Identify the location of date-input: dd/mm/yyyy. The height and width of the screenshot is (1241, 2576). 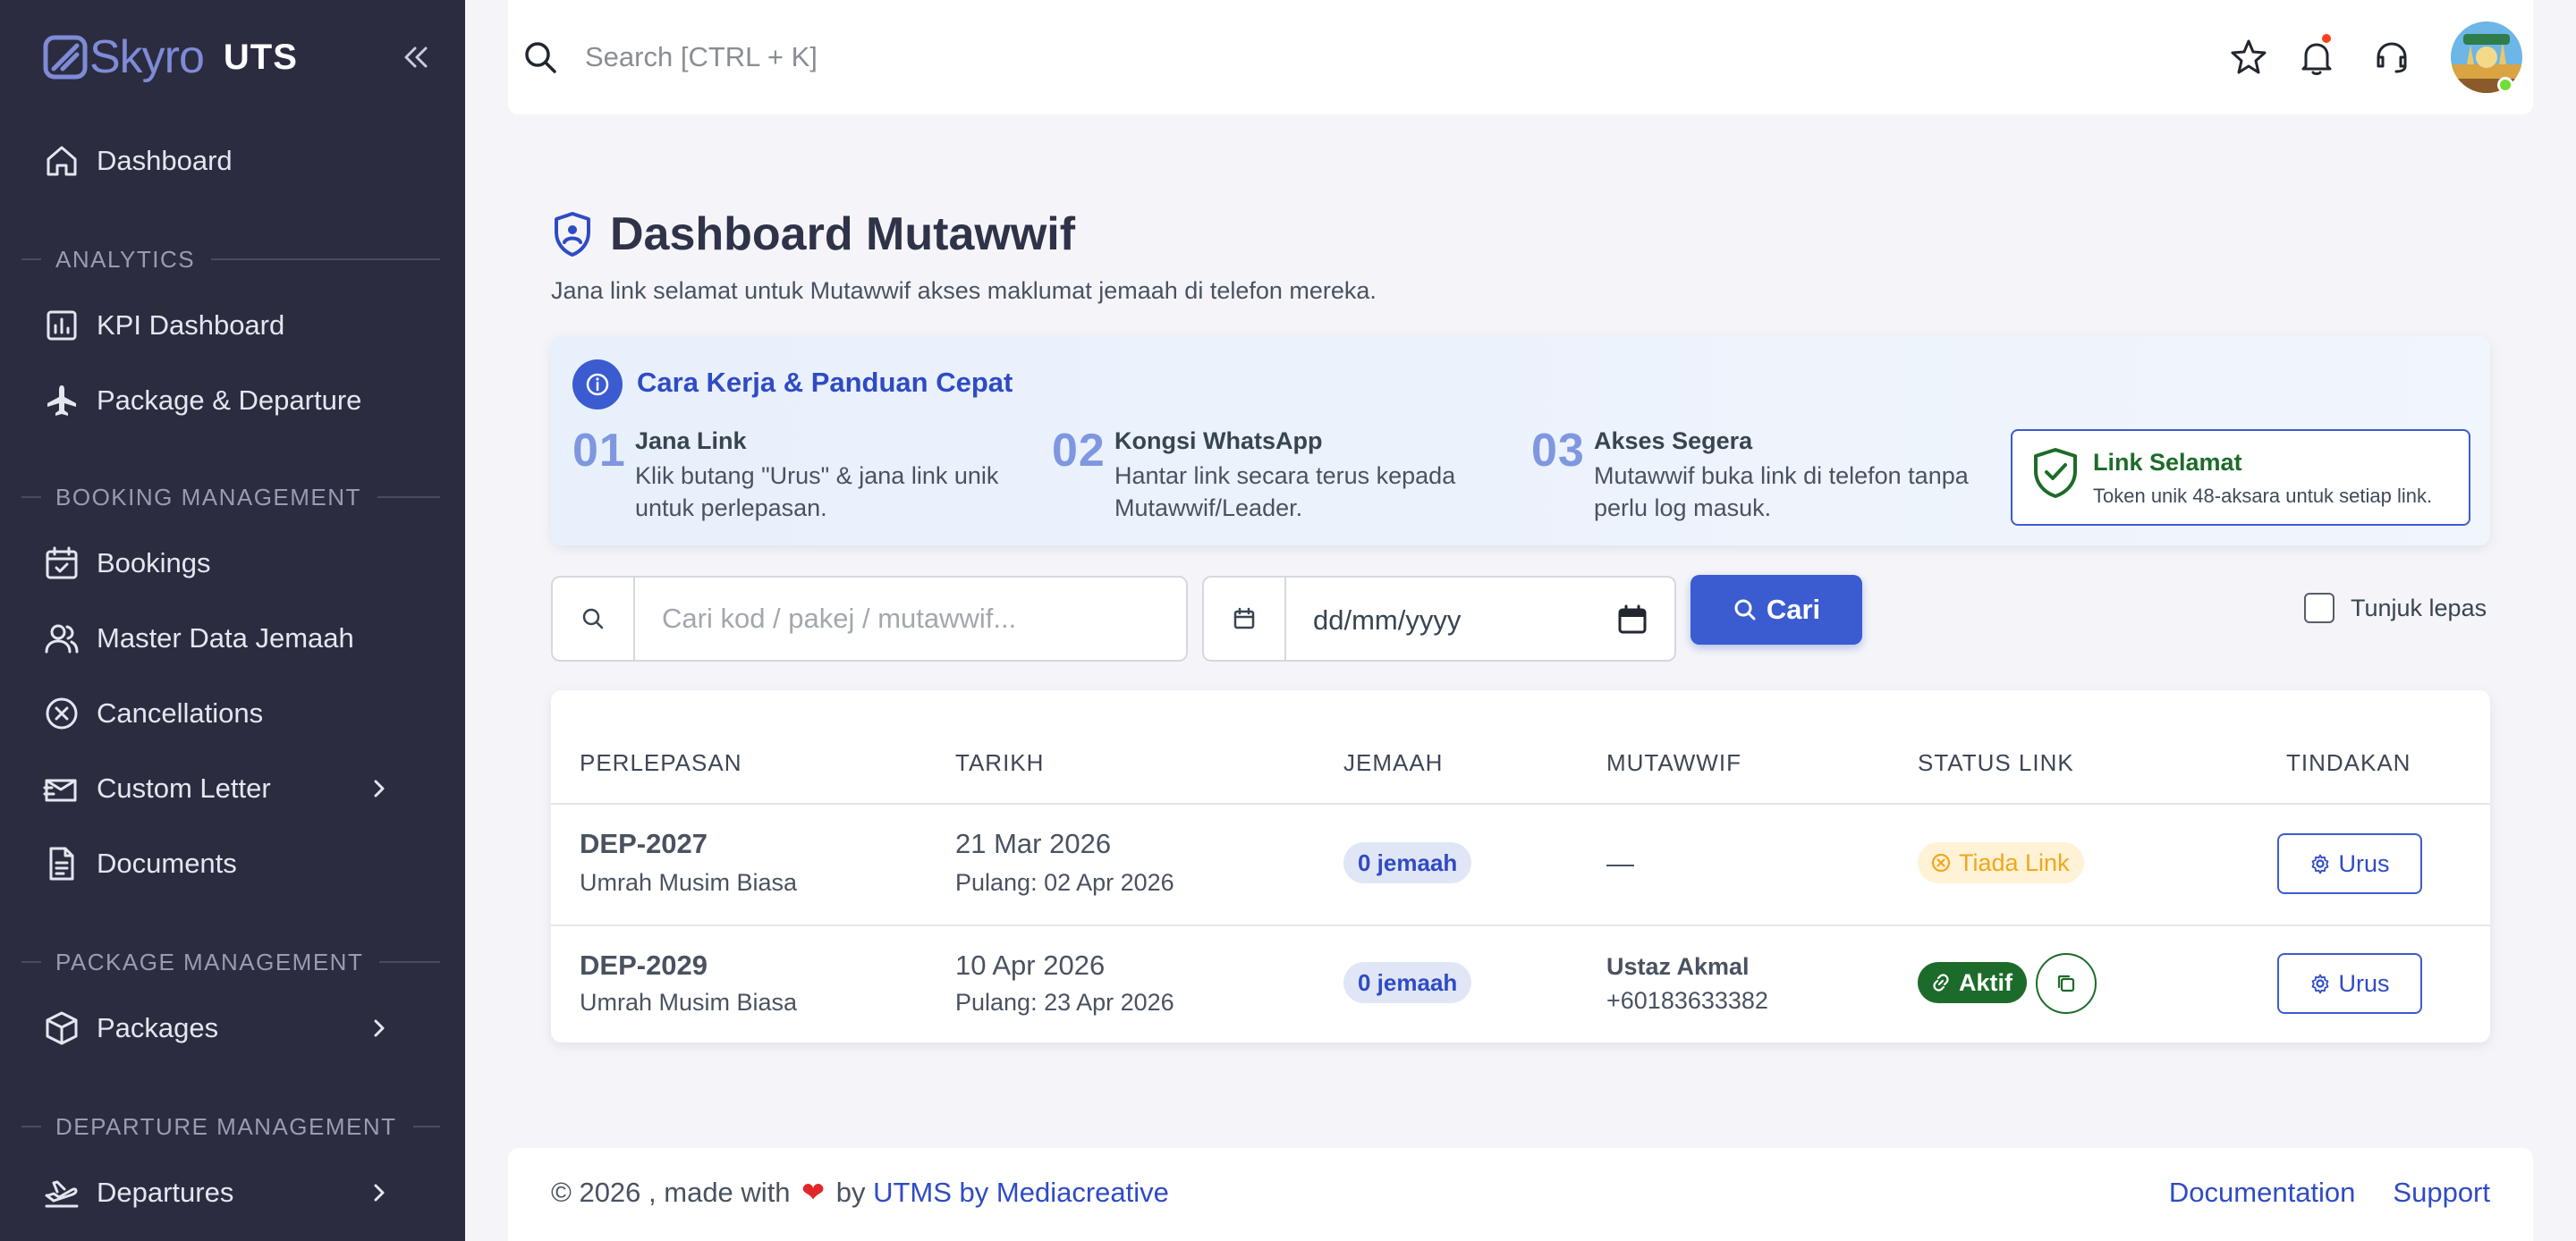
(1480, 619).